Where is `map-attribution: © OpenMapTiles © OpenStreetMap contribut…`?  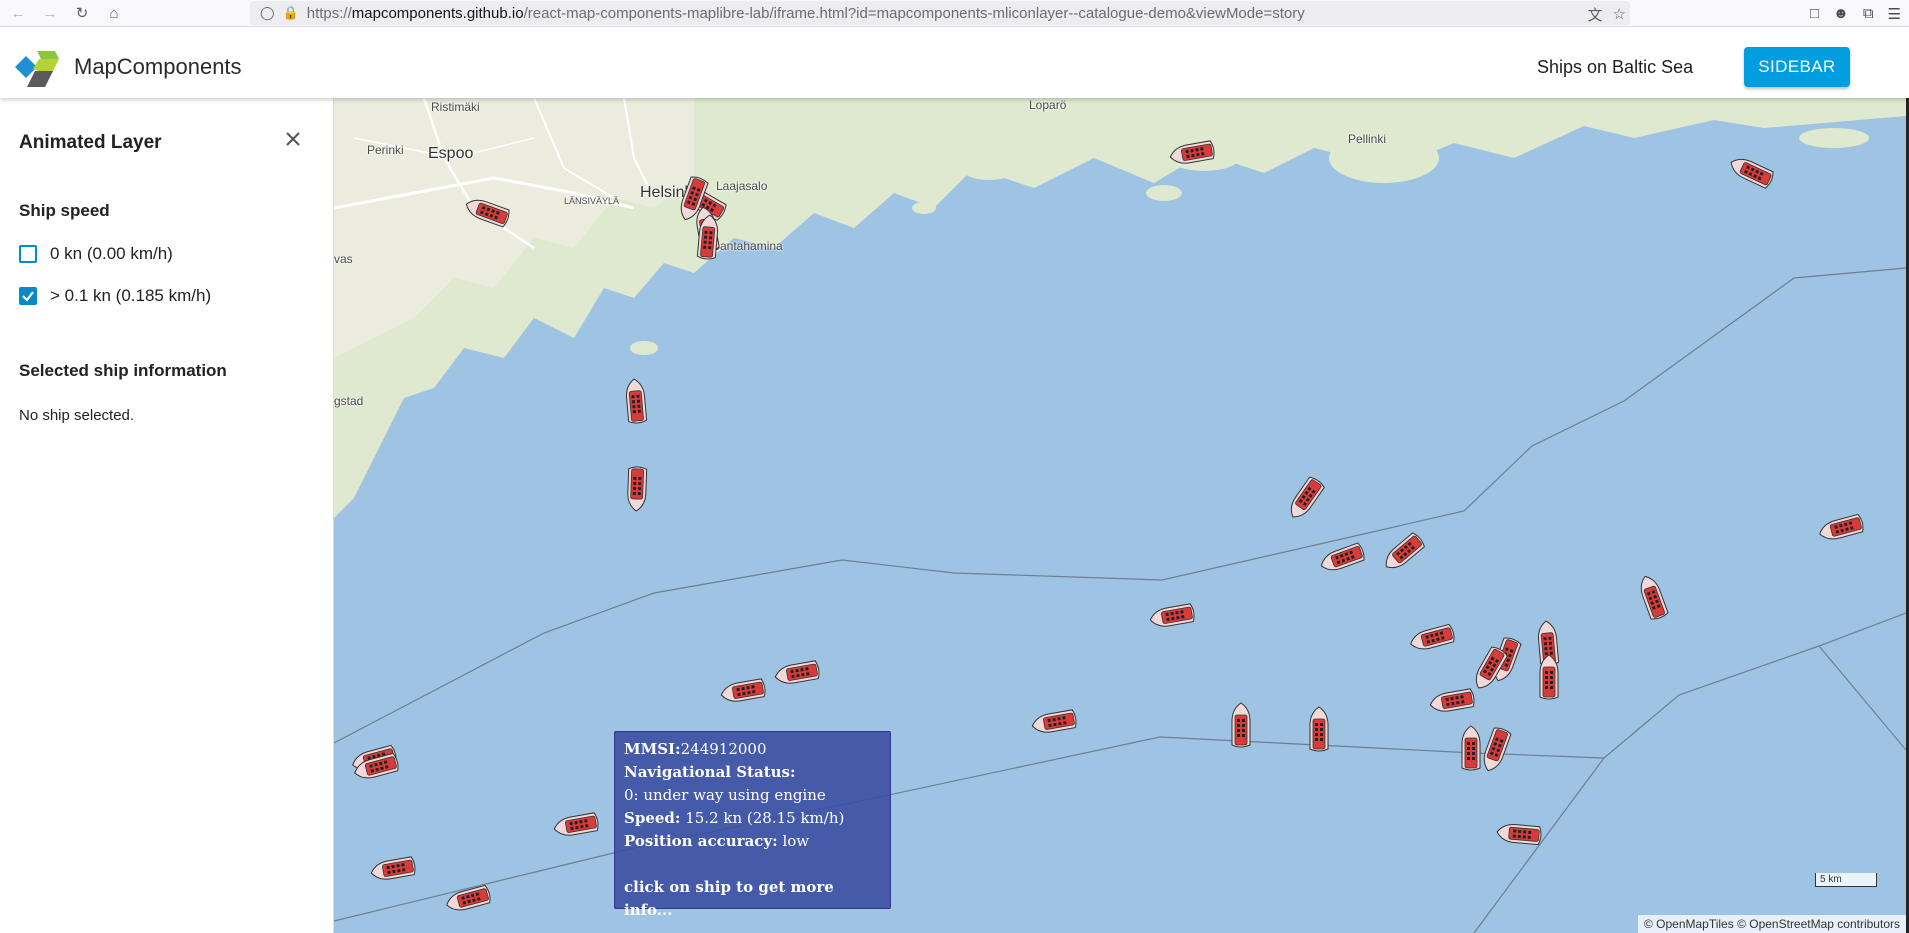
map-attribution: © OpenMapTiles © OpenStreetMap contribut… is located at coordinates (1771, 924).